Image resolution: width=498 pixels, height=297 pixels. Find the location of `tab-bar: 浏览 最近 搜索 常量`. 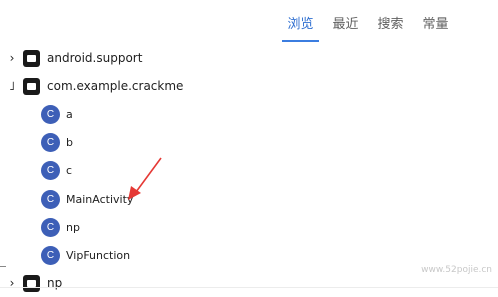

tab-bar: 浏览 最近 搜索 常量 is located at coordinates (368, 22).